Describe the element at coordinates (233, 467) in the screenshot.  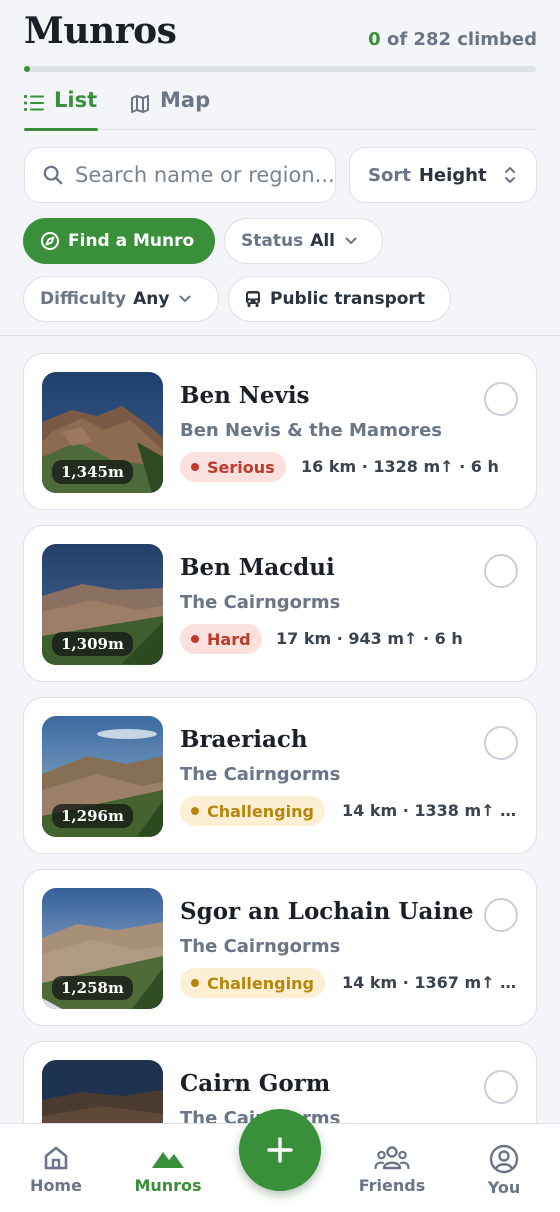
I see `difficulty-badge: Serious` at that location.